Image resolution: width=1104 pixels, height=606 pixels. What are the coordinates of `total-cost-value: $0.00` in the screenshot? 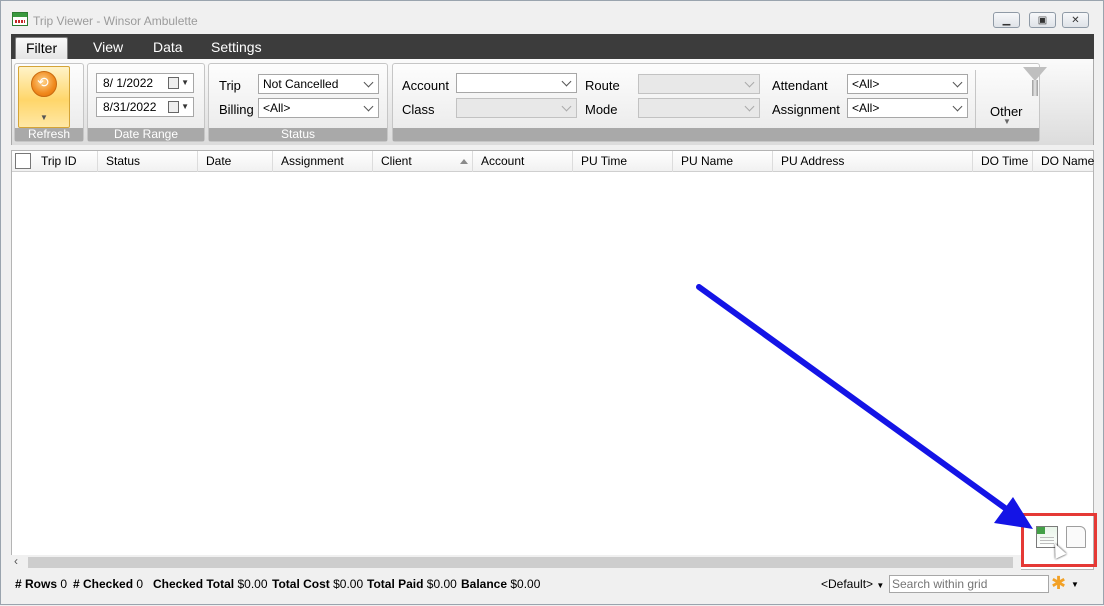 It's located at (348, 584).